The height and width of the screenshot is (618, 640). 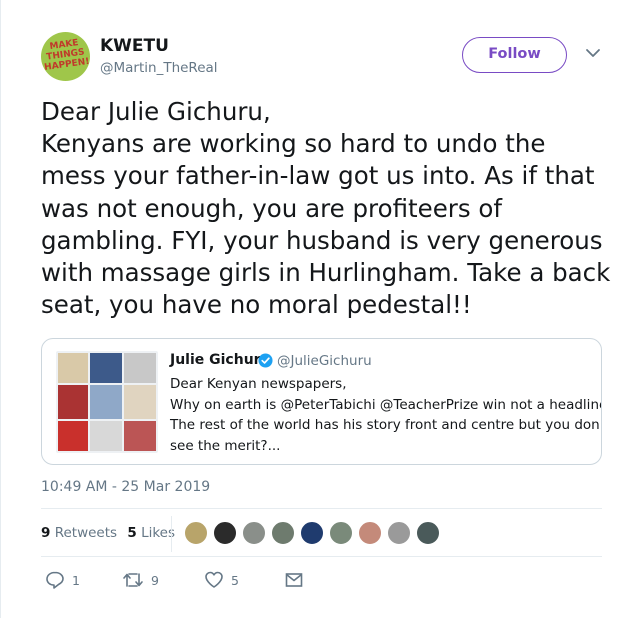 I want to click on tweet-line: was not enough, you are profiteers of, so click(x=272, y=208).